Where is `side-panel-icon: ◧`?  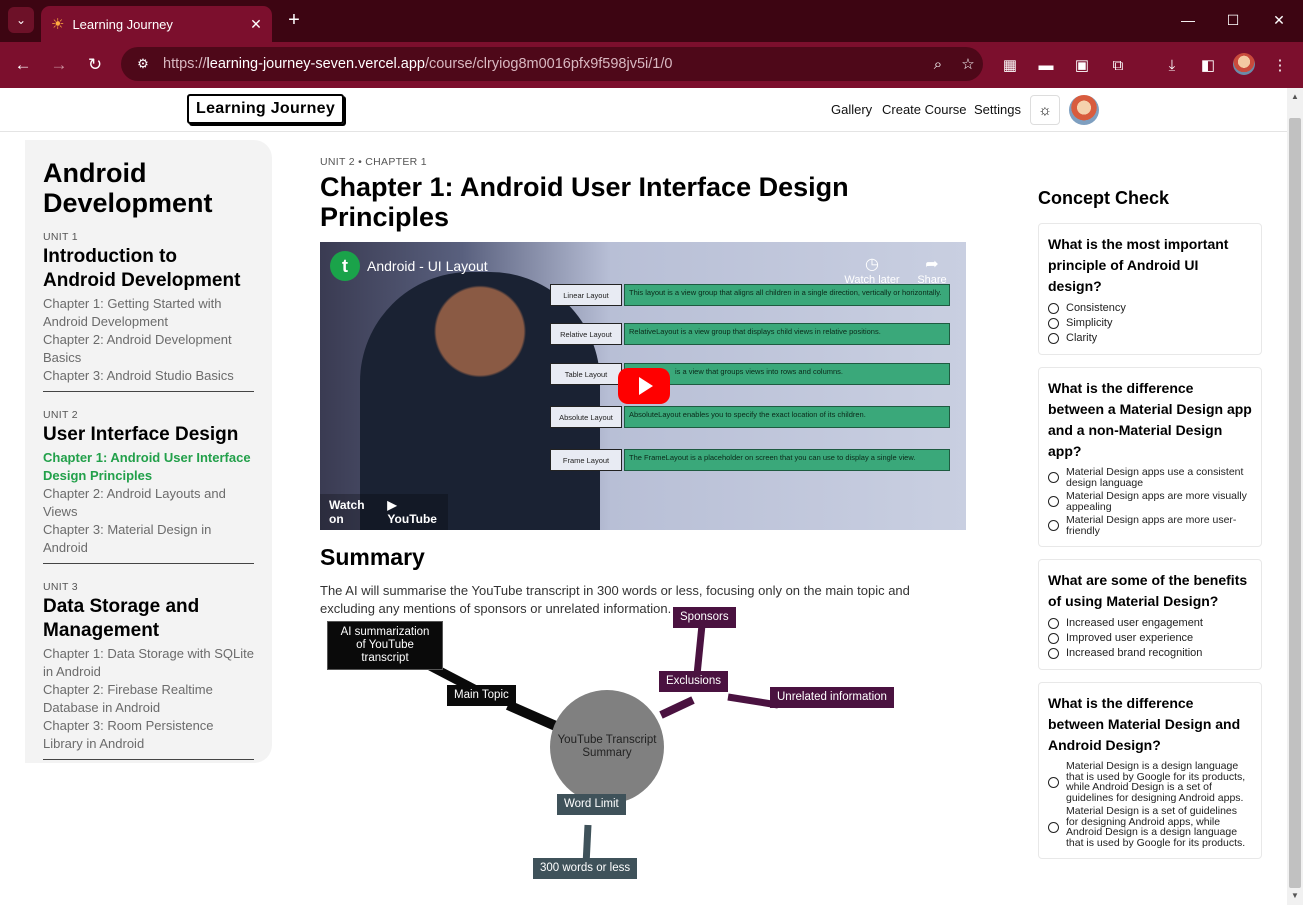
side-panel-icon: ◧ is located at coordinates (1208, 65).